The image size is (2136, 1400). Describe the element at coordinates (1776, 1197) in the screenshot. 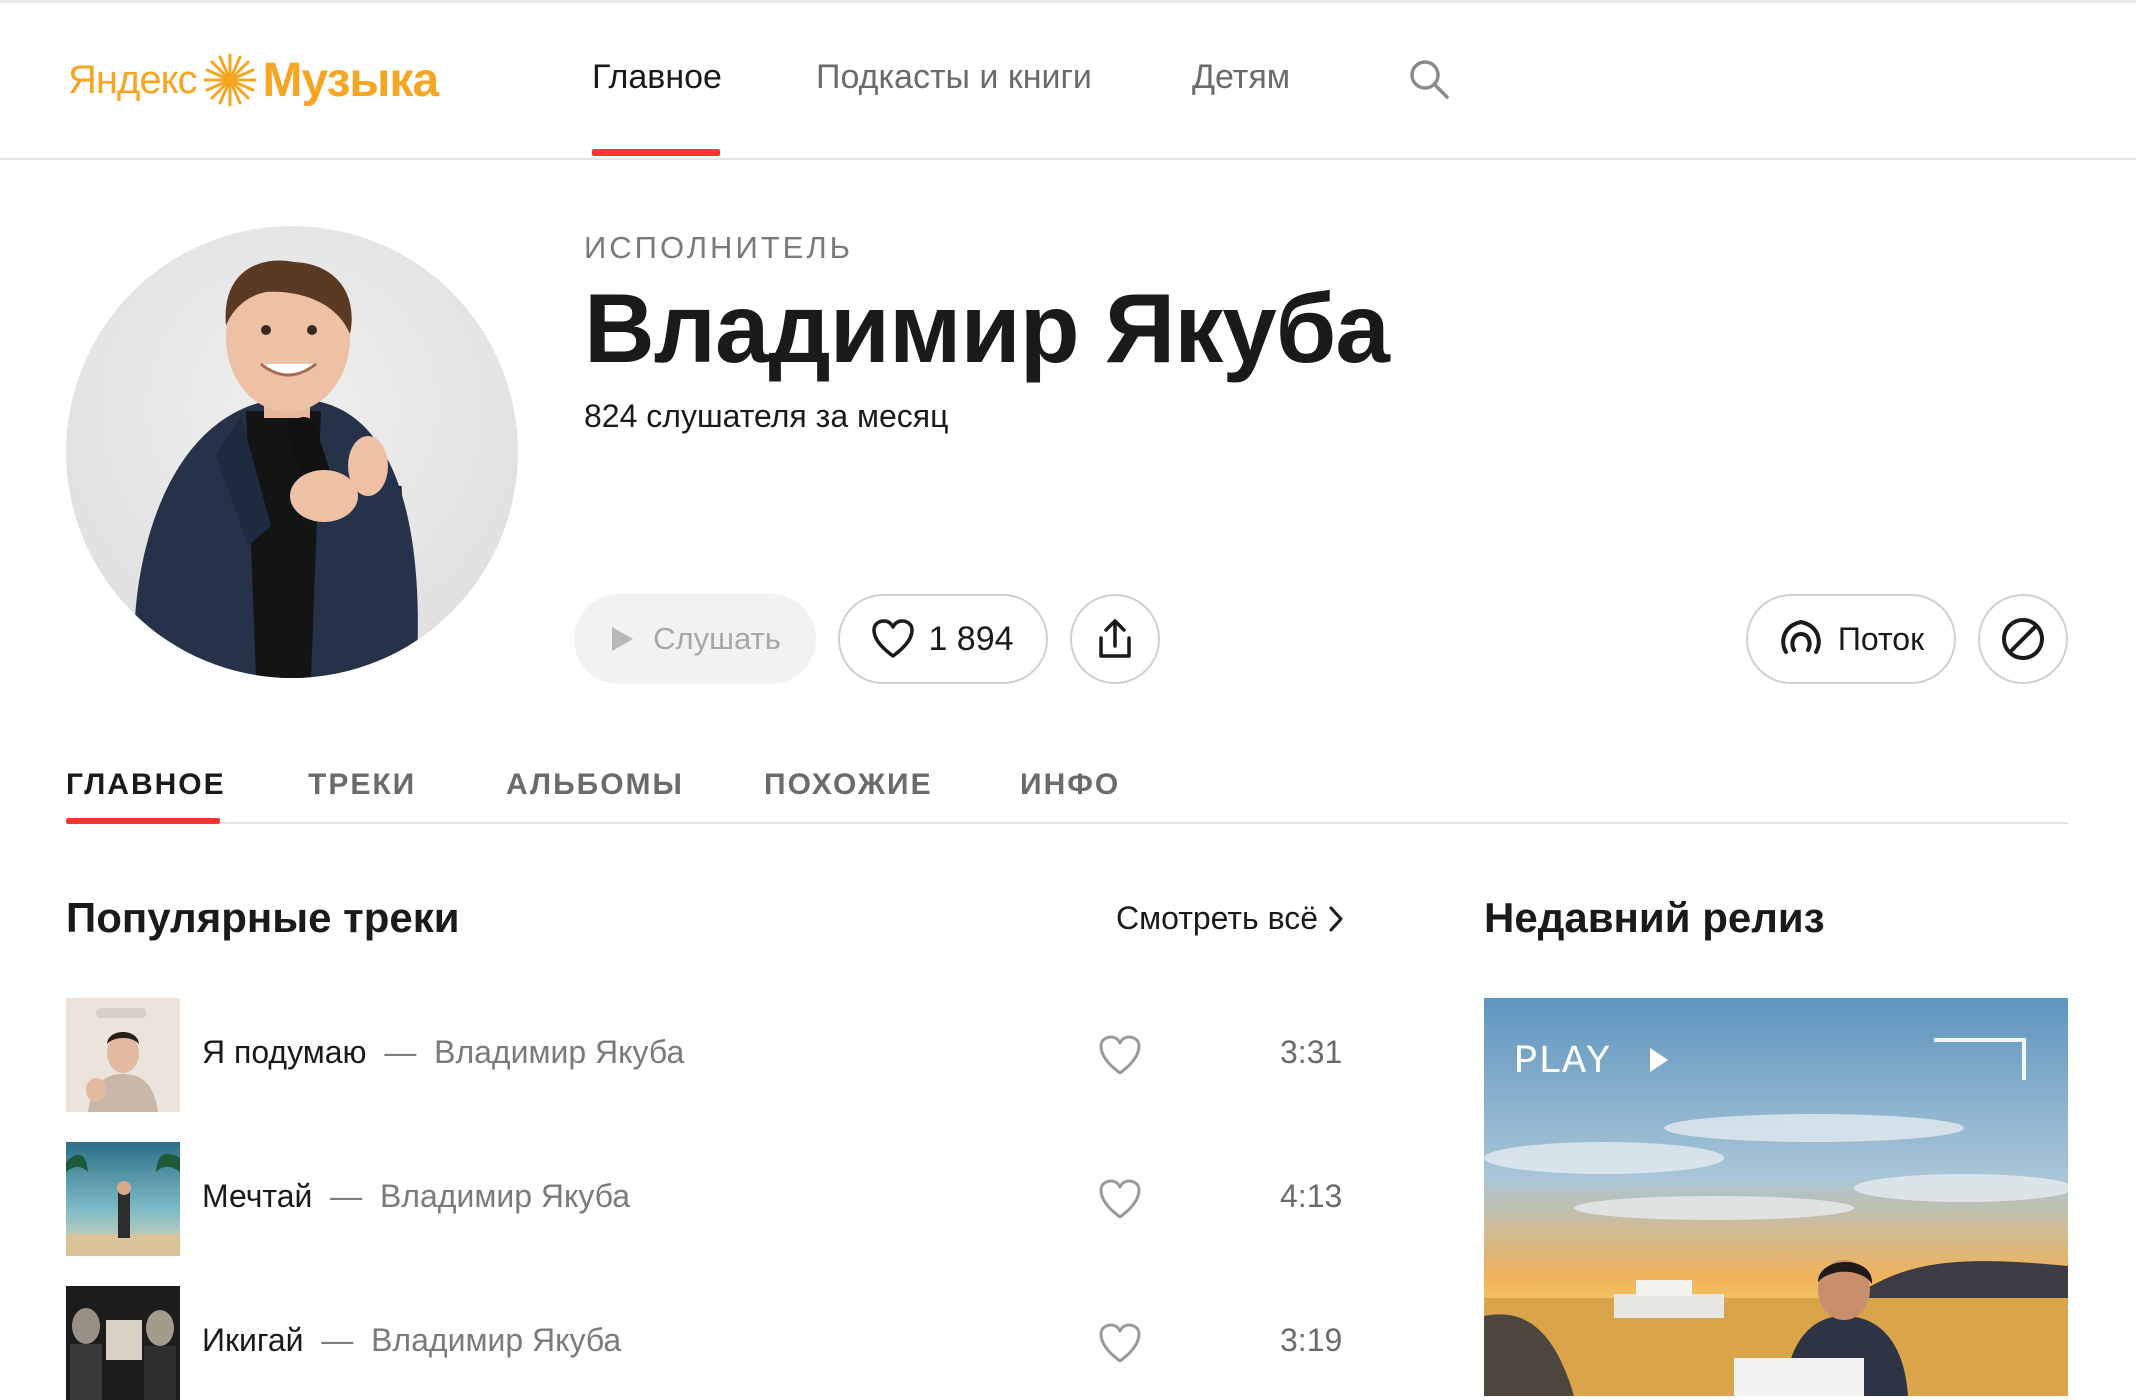

I see `release-cover: PLAY` at that location.